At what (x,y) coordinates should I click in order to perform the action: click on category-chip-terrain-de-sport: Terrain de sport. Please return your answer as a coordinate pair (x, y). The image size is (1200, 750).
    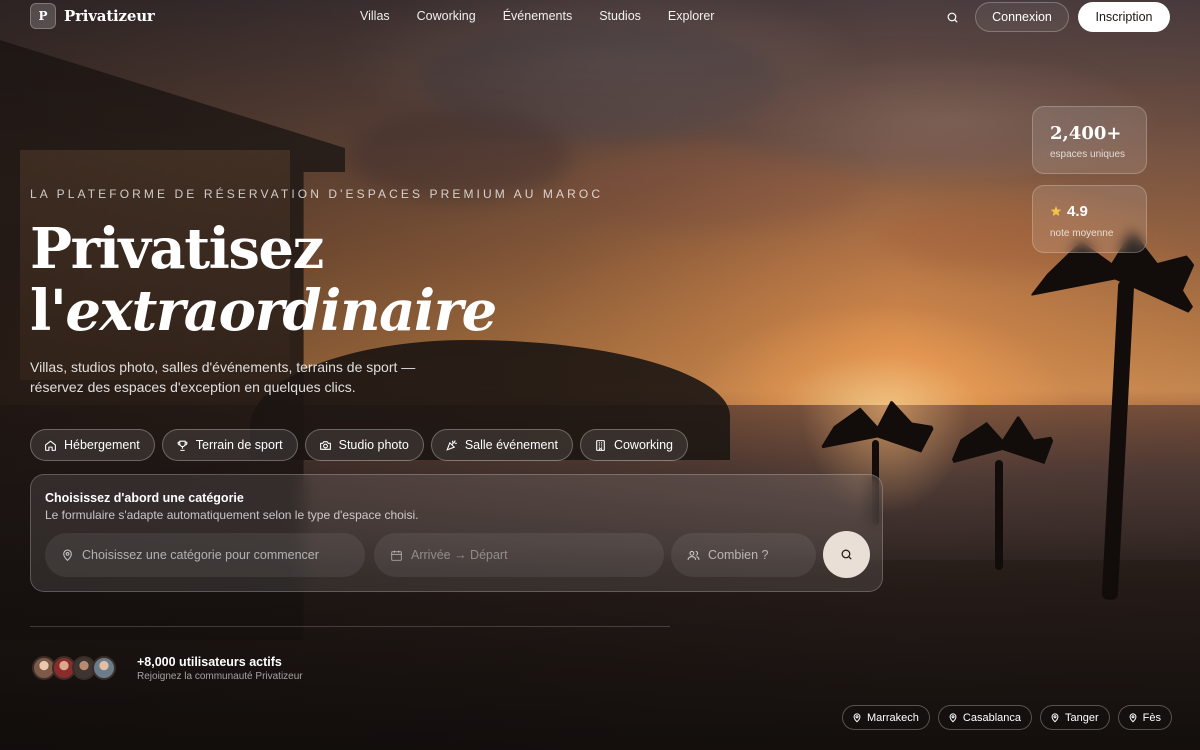
    Looking at the image, I should click on (229, 445).